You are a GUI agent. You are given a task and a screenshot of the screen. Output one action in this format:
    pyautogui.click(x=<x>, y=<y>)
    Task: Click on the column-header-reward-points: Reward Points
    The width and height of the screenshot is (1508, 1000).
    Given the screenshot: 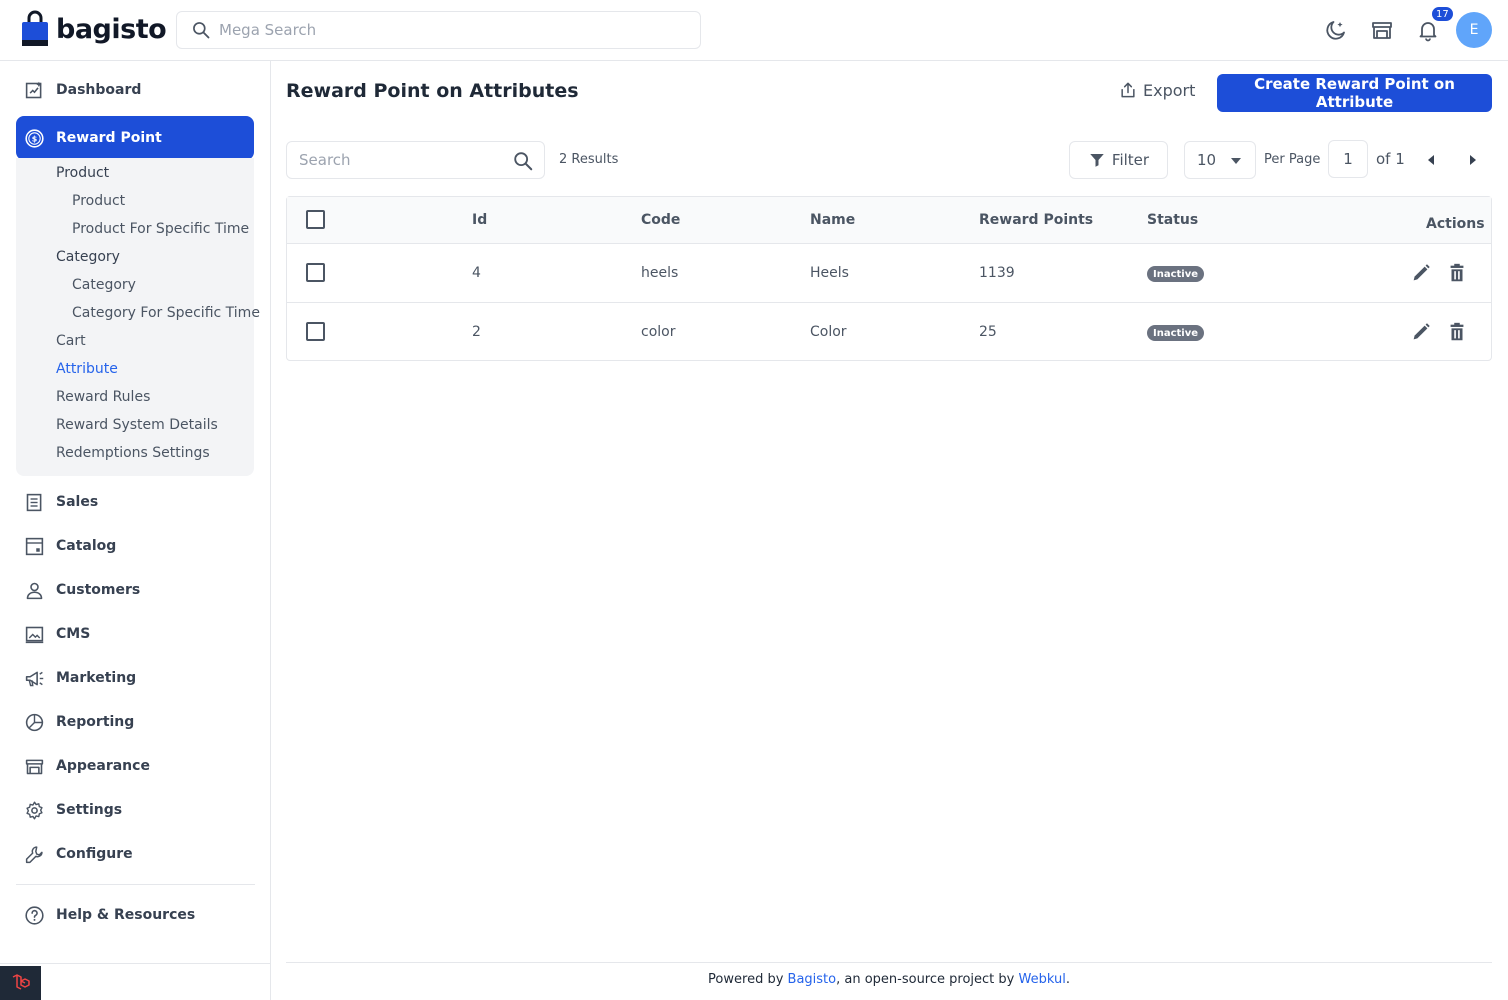 What is the action you would take?
    pyautogui.click(x=1036, y=220)
    